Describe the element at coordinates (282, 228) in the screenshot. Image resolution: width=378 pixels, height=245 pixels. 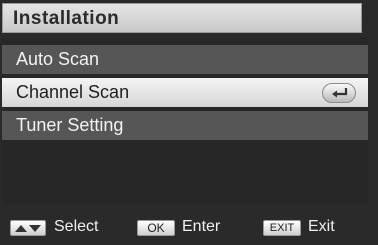
I see `exit-key-icon: EXIT` at that location.